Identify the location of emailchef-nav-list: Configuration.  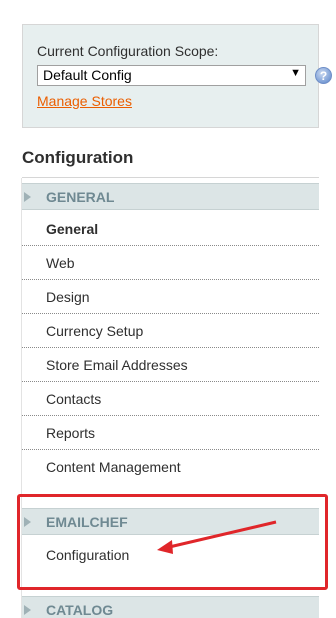
(170, 555).